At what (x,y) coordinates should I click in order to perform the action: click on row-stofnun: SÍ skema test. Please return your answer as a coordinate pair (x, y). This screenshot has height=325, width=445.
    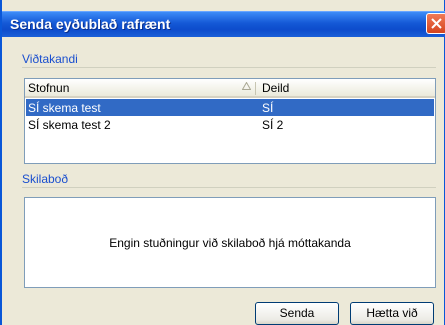
    Looking at the image, I should click on (64, 108).